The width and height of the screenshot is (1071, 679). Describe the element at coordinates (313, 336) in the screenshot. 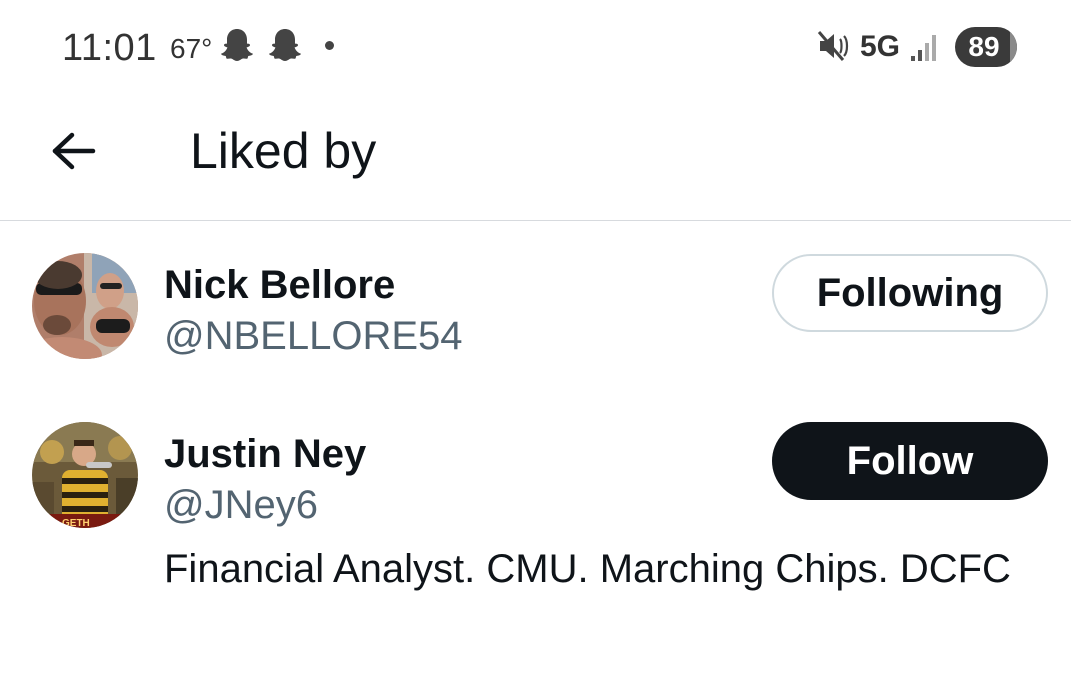

I see `user-handle: @NBELLORE54` at that location.